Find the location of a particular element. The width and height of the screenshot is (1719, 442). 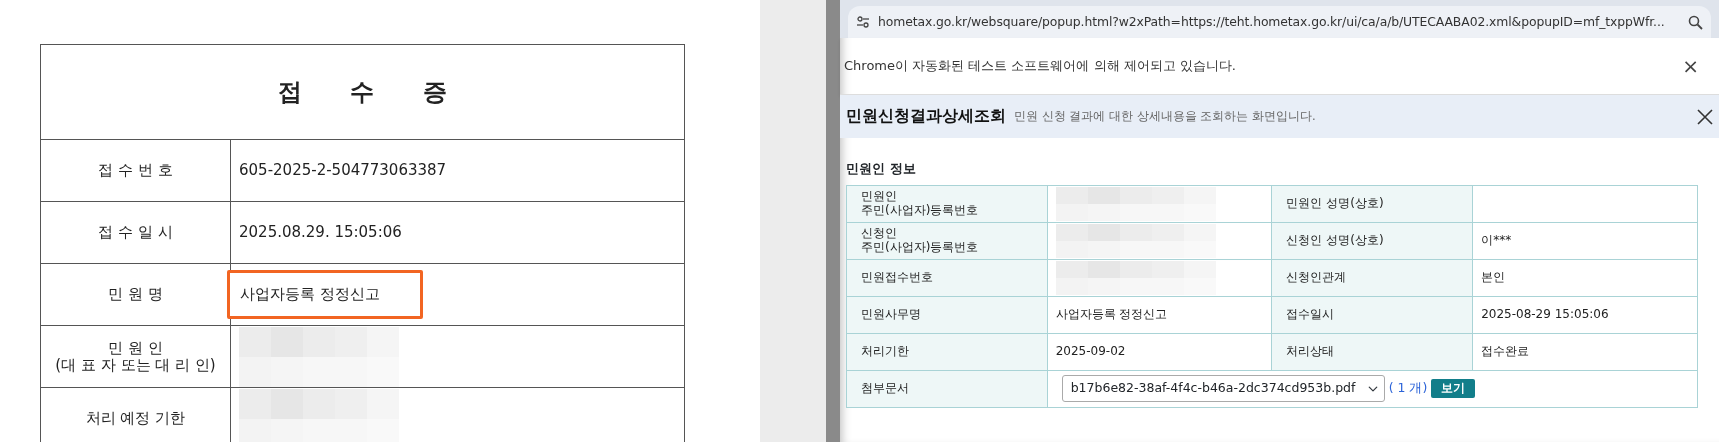

field-value: 사업자등록 정정신고 is located at coordinates (1111, 313).